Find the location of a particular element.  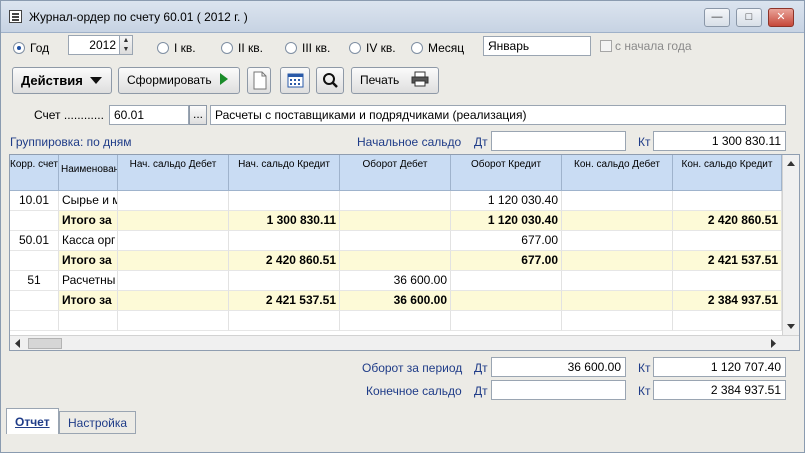

cell-closing-credit: 2 421 537.51 is located at coordinates (727, 261).